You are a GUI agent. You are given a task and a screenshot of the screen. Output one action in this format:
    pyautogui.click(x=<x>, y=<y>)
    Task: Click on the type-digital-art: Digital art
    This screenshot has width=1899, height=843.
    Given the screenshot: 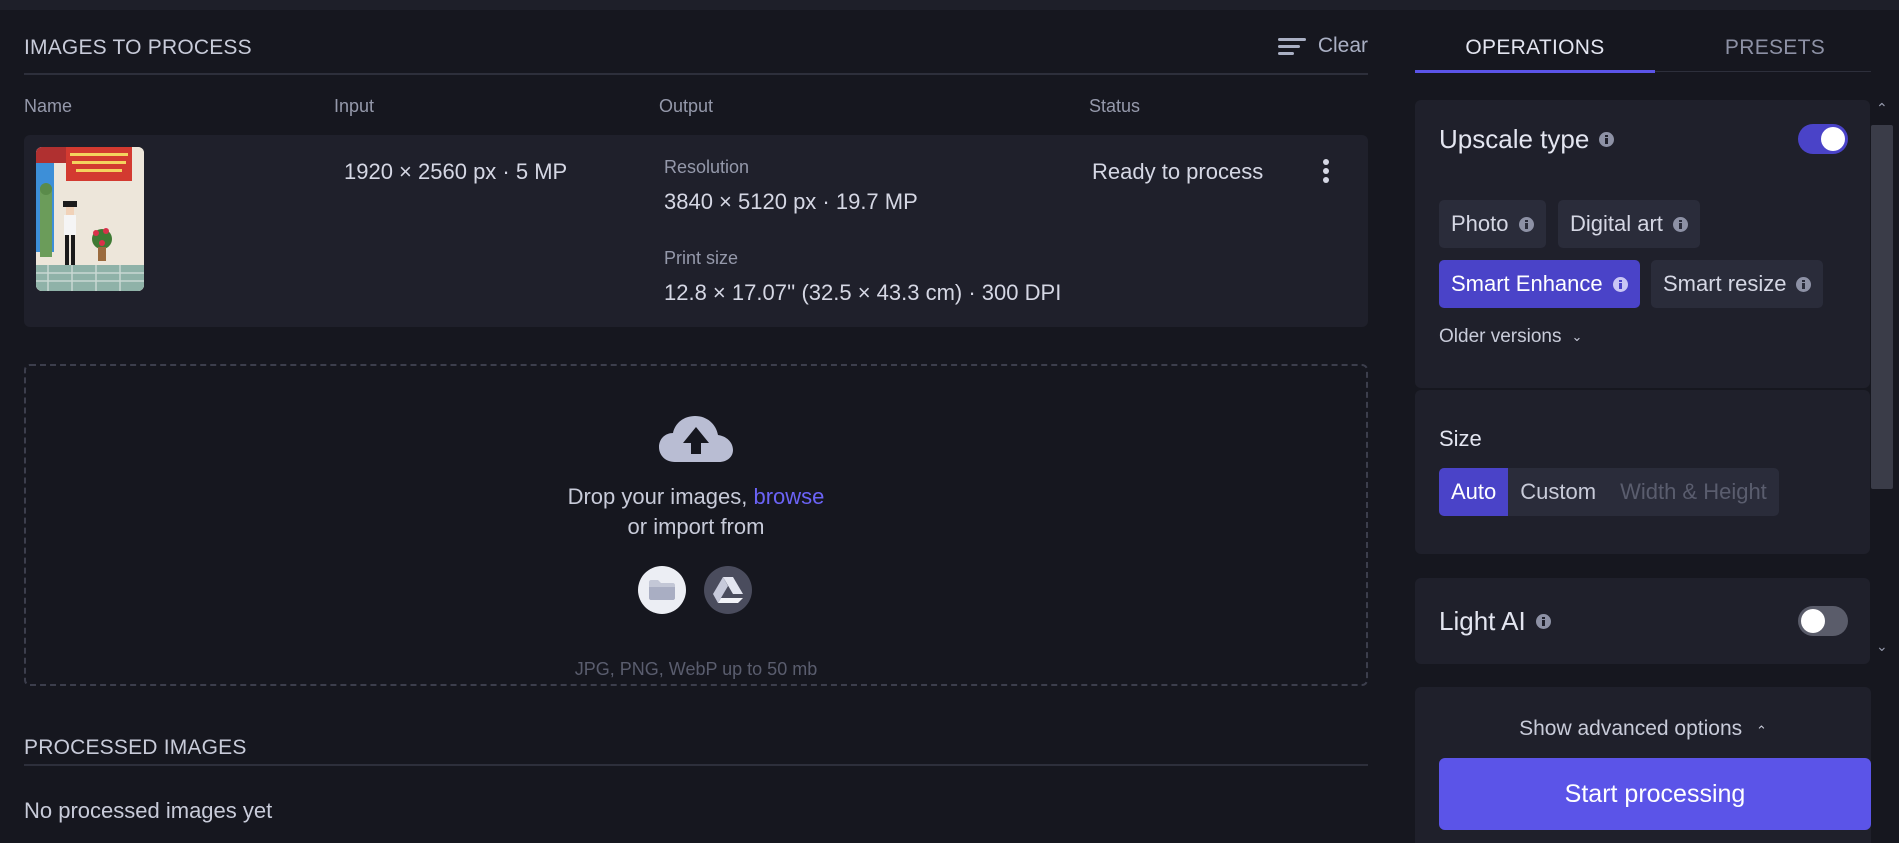 What is the action you would take?
    pyautogui.click(x=1629, y=224)
    